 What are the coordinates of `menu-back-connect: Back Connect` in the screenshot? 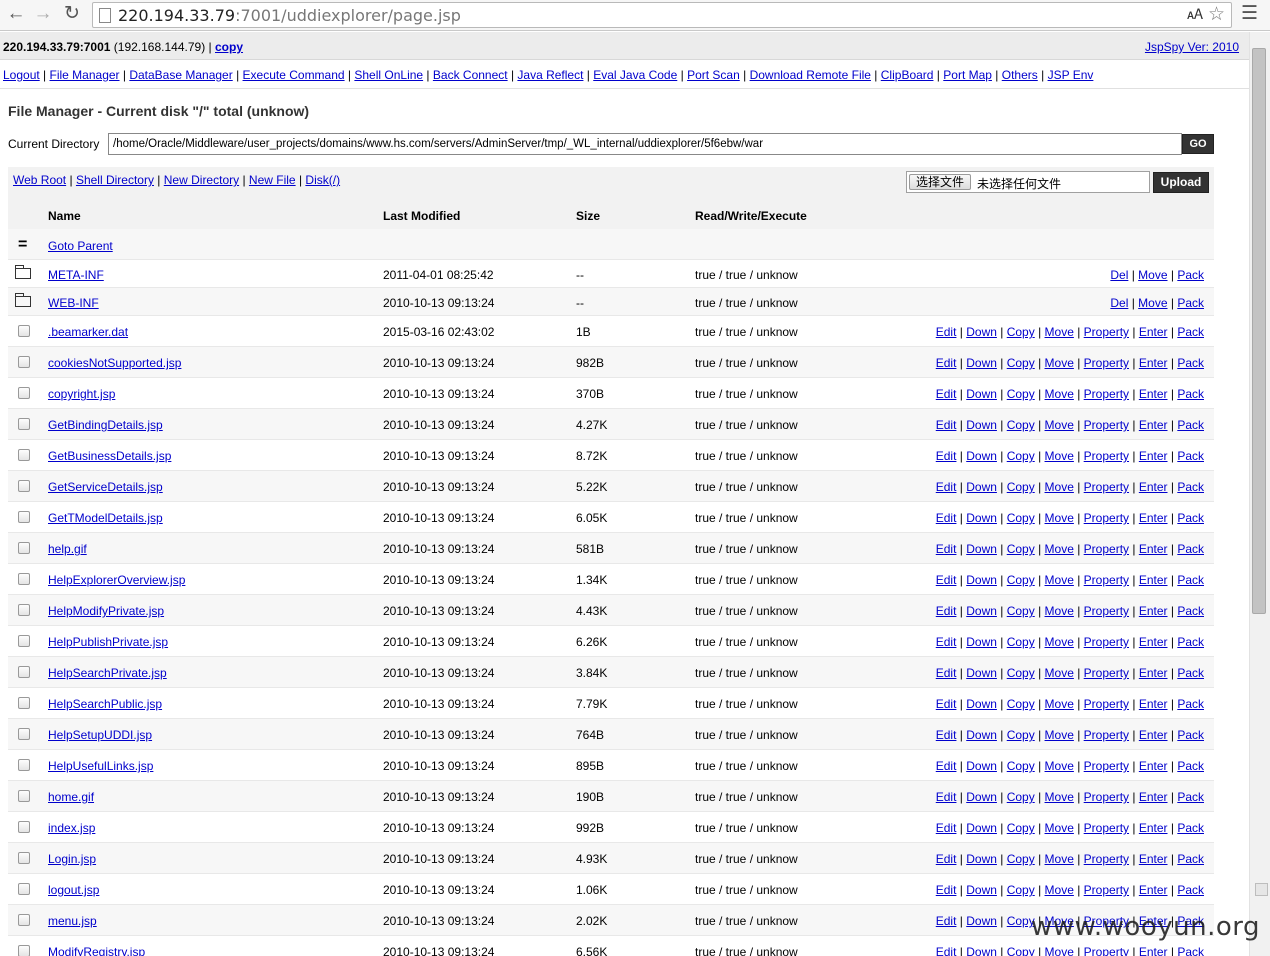 It's located at (470, 75).